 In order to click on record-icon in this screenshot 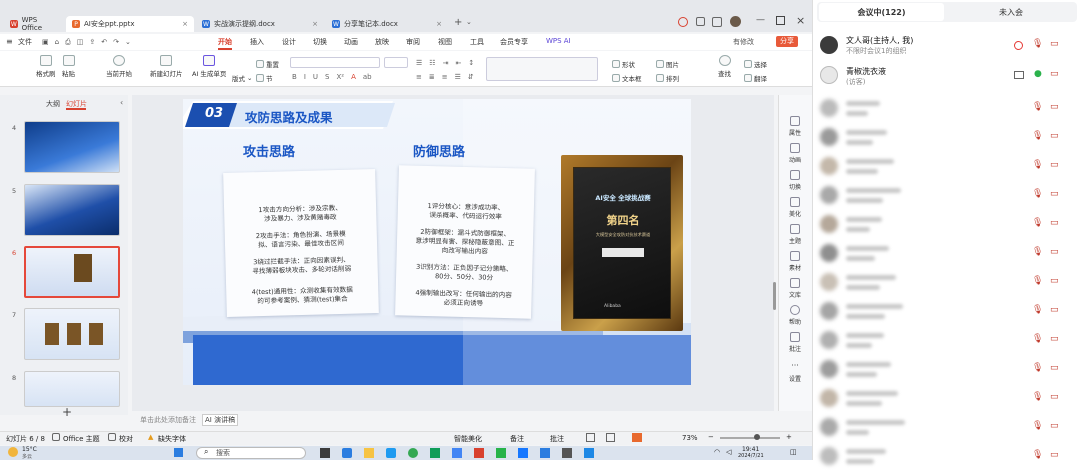, I will do `click(683, 22)`.